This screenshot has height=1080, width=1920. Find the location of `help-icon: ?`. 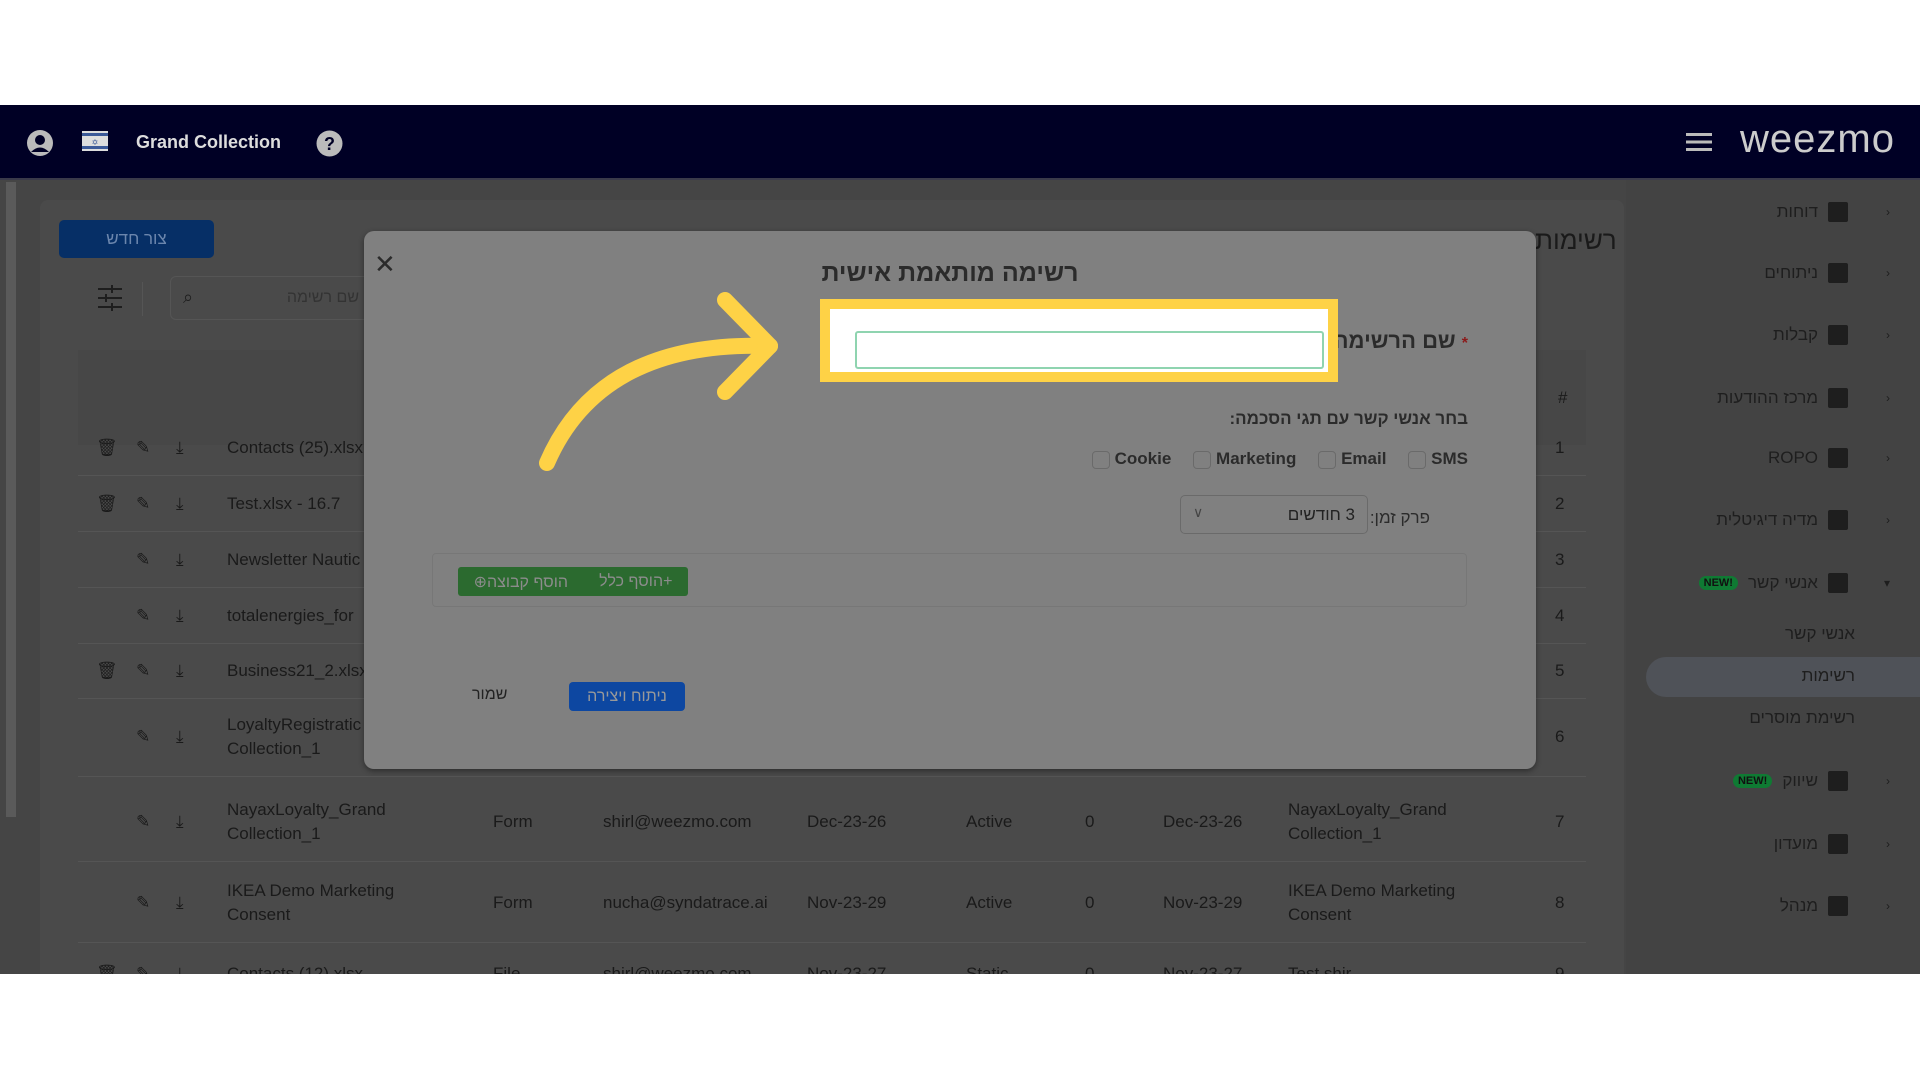

help-icon: ? is located at coordinates (329, 143).